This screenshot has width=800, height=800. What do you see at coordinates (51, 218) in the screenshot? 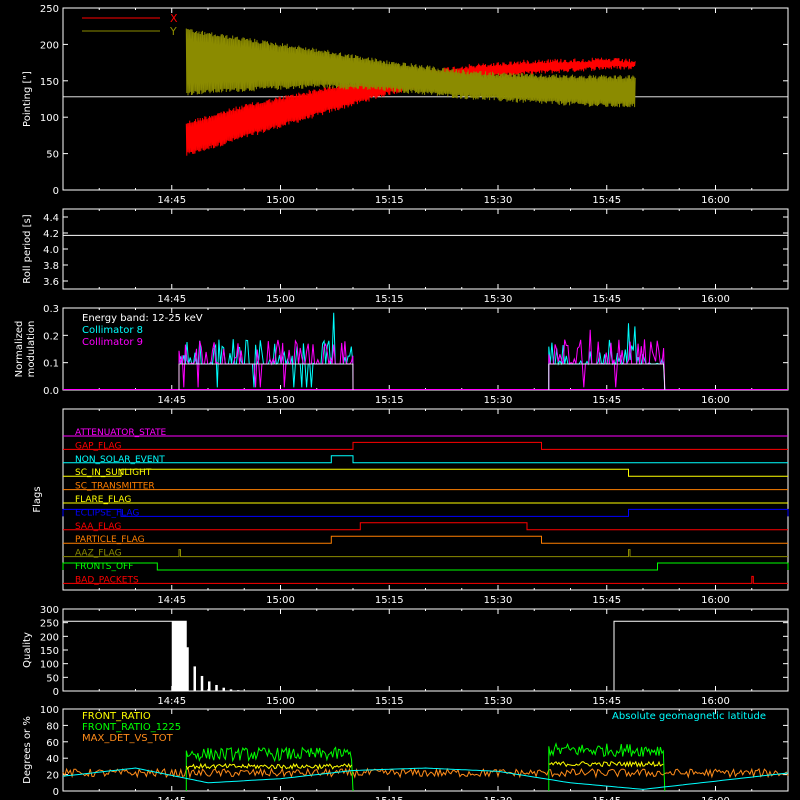
I see `roll-ytick-label-4: 4.4` at bounding box center [51, 218].